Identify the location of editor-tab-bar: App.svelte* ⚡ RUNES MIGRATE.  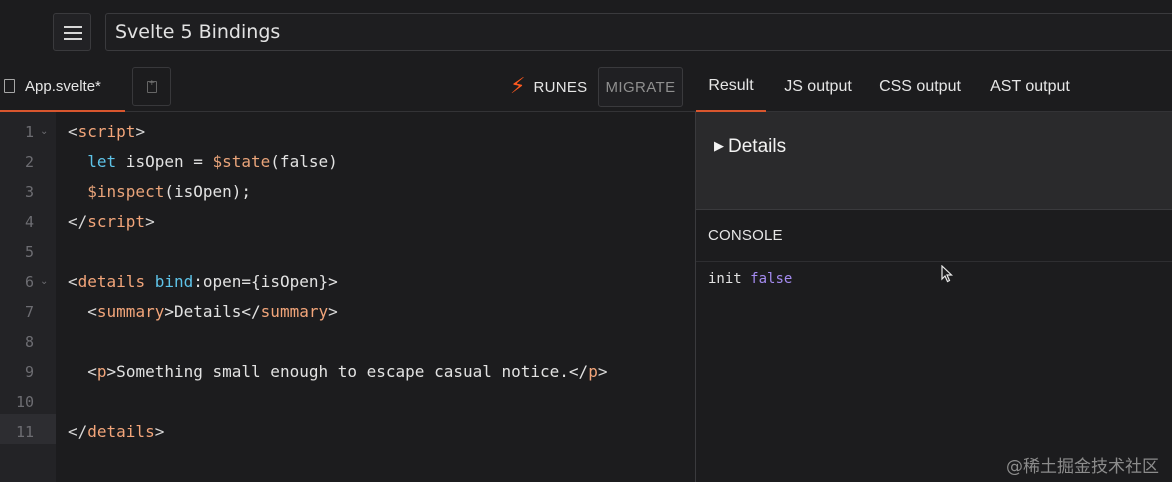
(348, 87).